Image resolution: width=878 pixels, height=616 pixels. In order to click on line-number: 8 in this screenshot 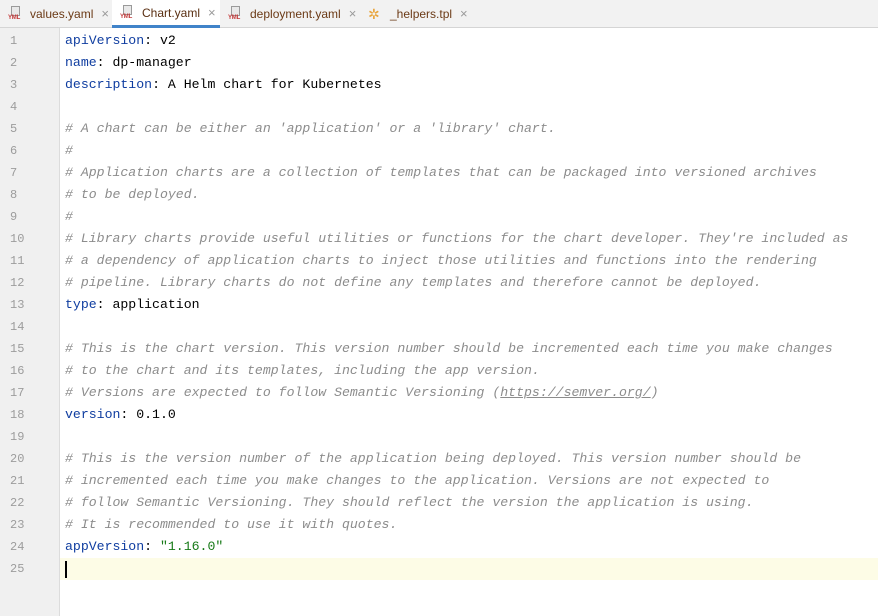, I will do `click(14, 195)`.